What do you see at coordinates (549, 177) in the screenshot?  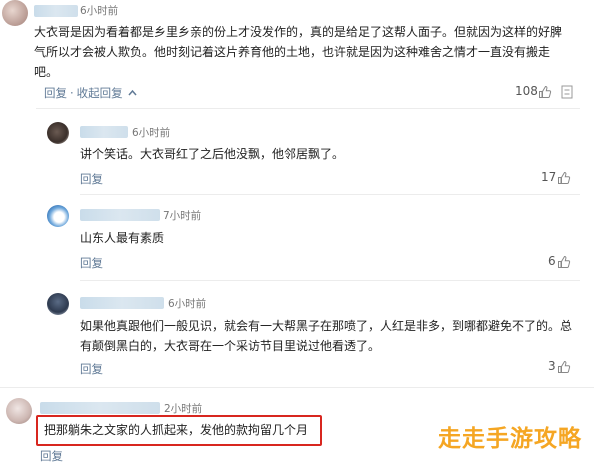 I see `like-count: 17` at bounding box center [549, 177].